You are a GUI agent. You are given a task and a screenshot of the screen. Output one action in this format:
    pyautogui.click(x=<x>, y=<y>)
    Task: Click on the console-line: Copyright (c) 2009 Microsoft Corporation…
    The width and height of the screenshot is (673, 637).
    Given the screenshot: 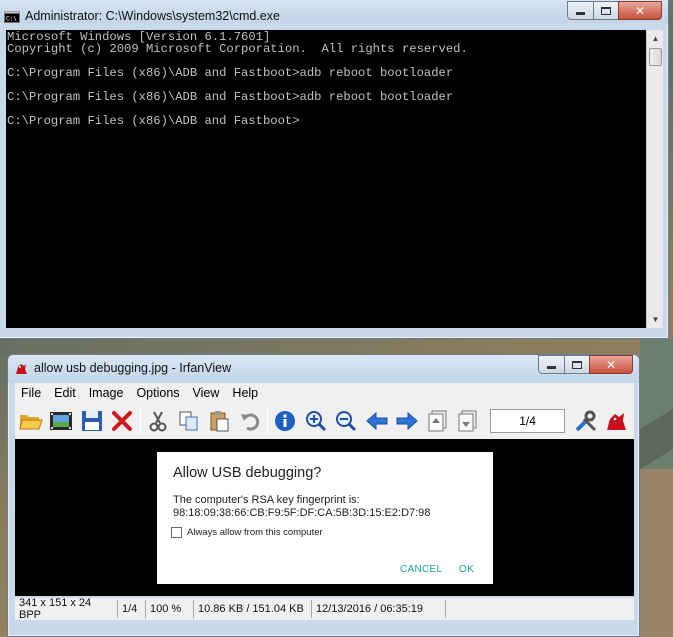 What is the action you would take?
    pyautogui.click(x=237, y=49)
    